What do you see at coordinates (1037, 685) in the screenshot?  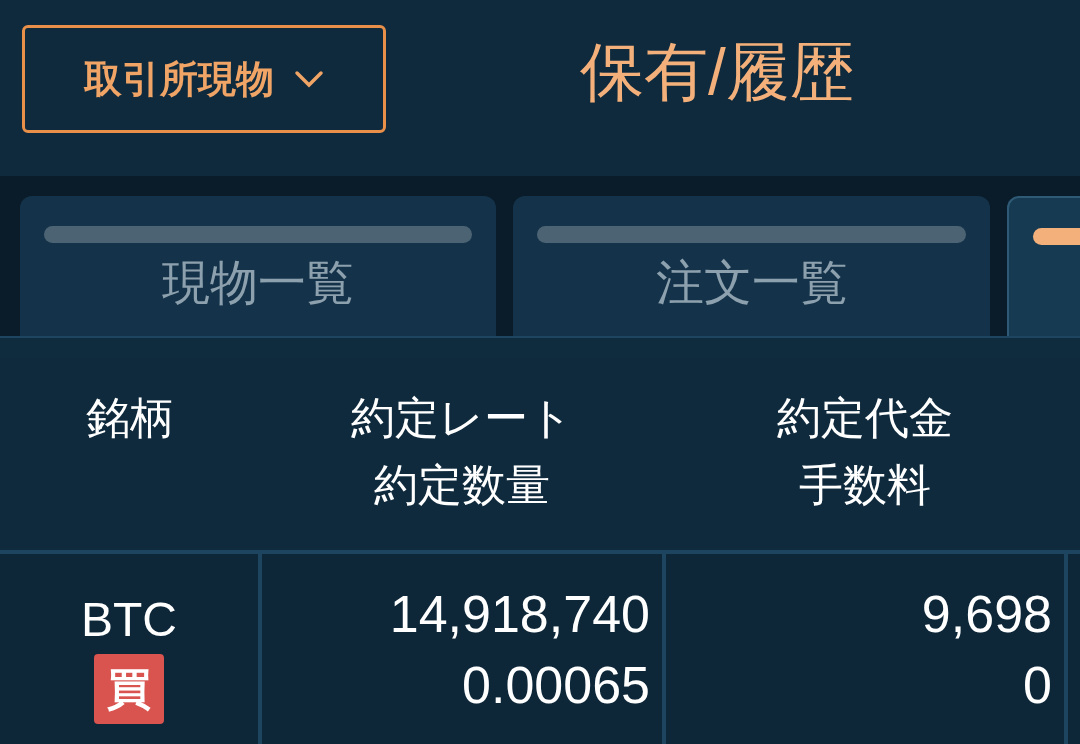 I see `fee-value: 0` at bounding box center [1037, 685].